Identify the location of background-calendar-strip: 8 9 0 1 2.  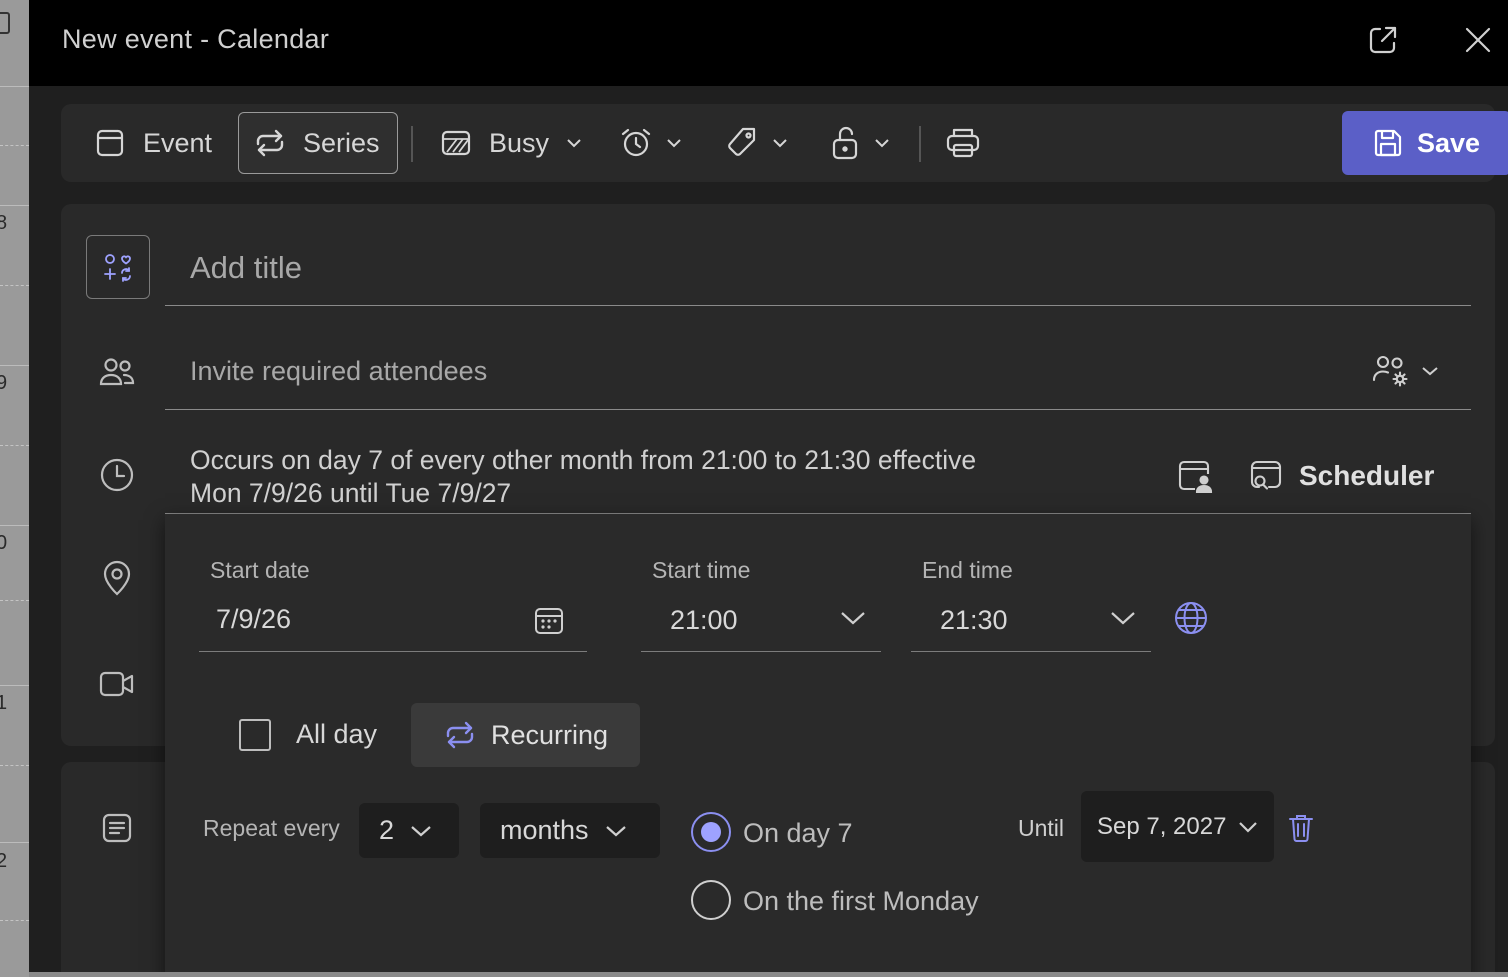
(14, 488).